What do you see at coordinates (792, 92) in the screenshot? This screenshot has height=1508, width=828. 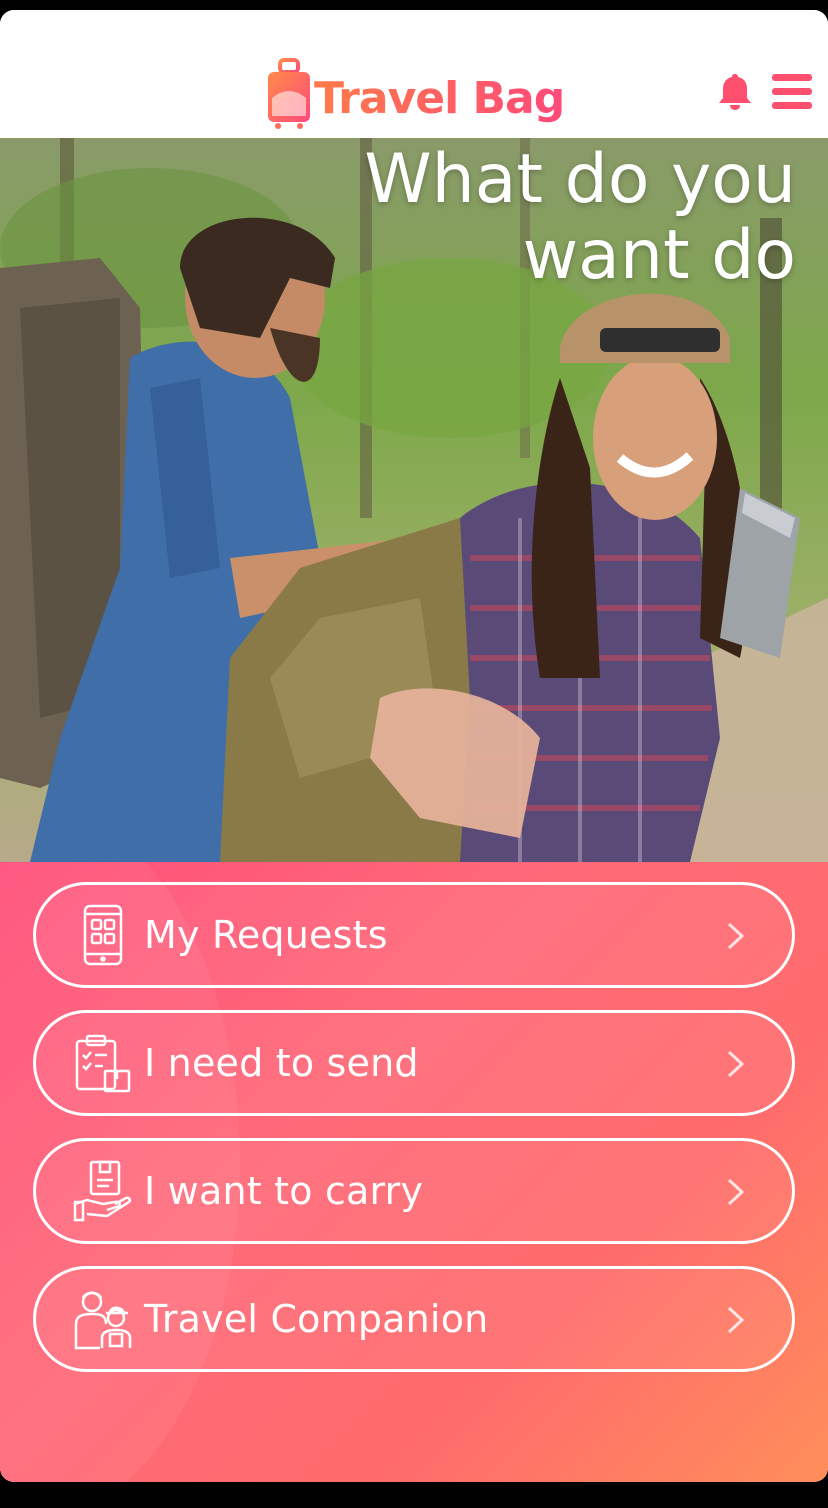 I see `hamburger-menu-icon` at bounding box center [792, 92].